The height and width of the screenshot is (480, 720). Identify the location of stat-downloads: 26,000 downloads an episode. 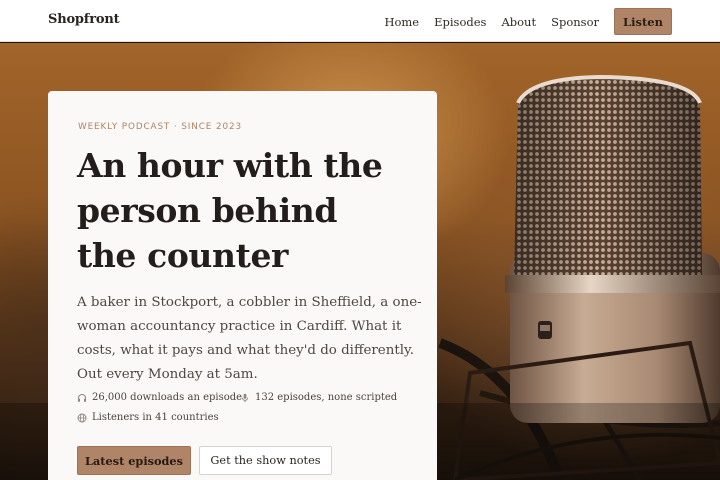
(159, 397).